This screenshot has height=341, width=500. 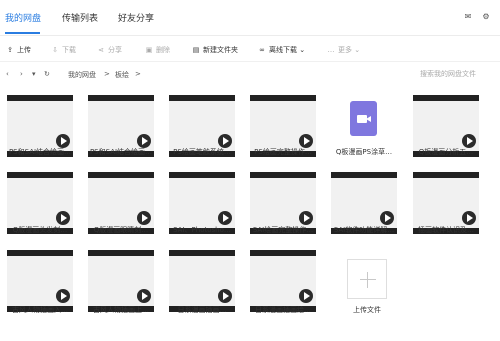 What do you see at coordinates (149, 50) in the screenshot?
I see `trash-icon: ▣` at bounding box center [149, 50].